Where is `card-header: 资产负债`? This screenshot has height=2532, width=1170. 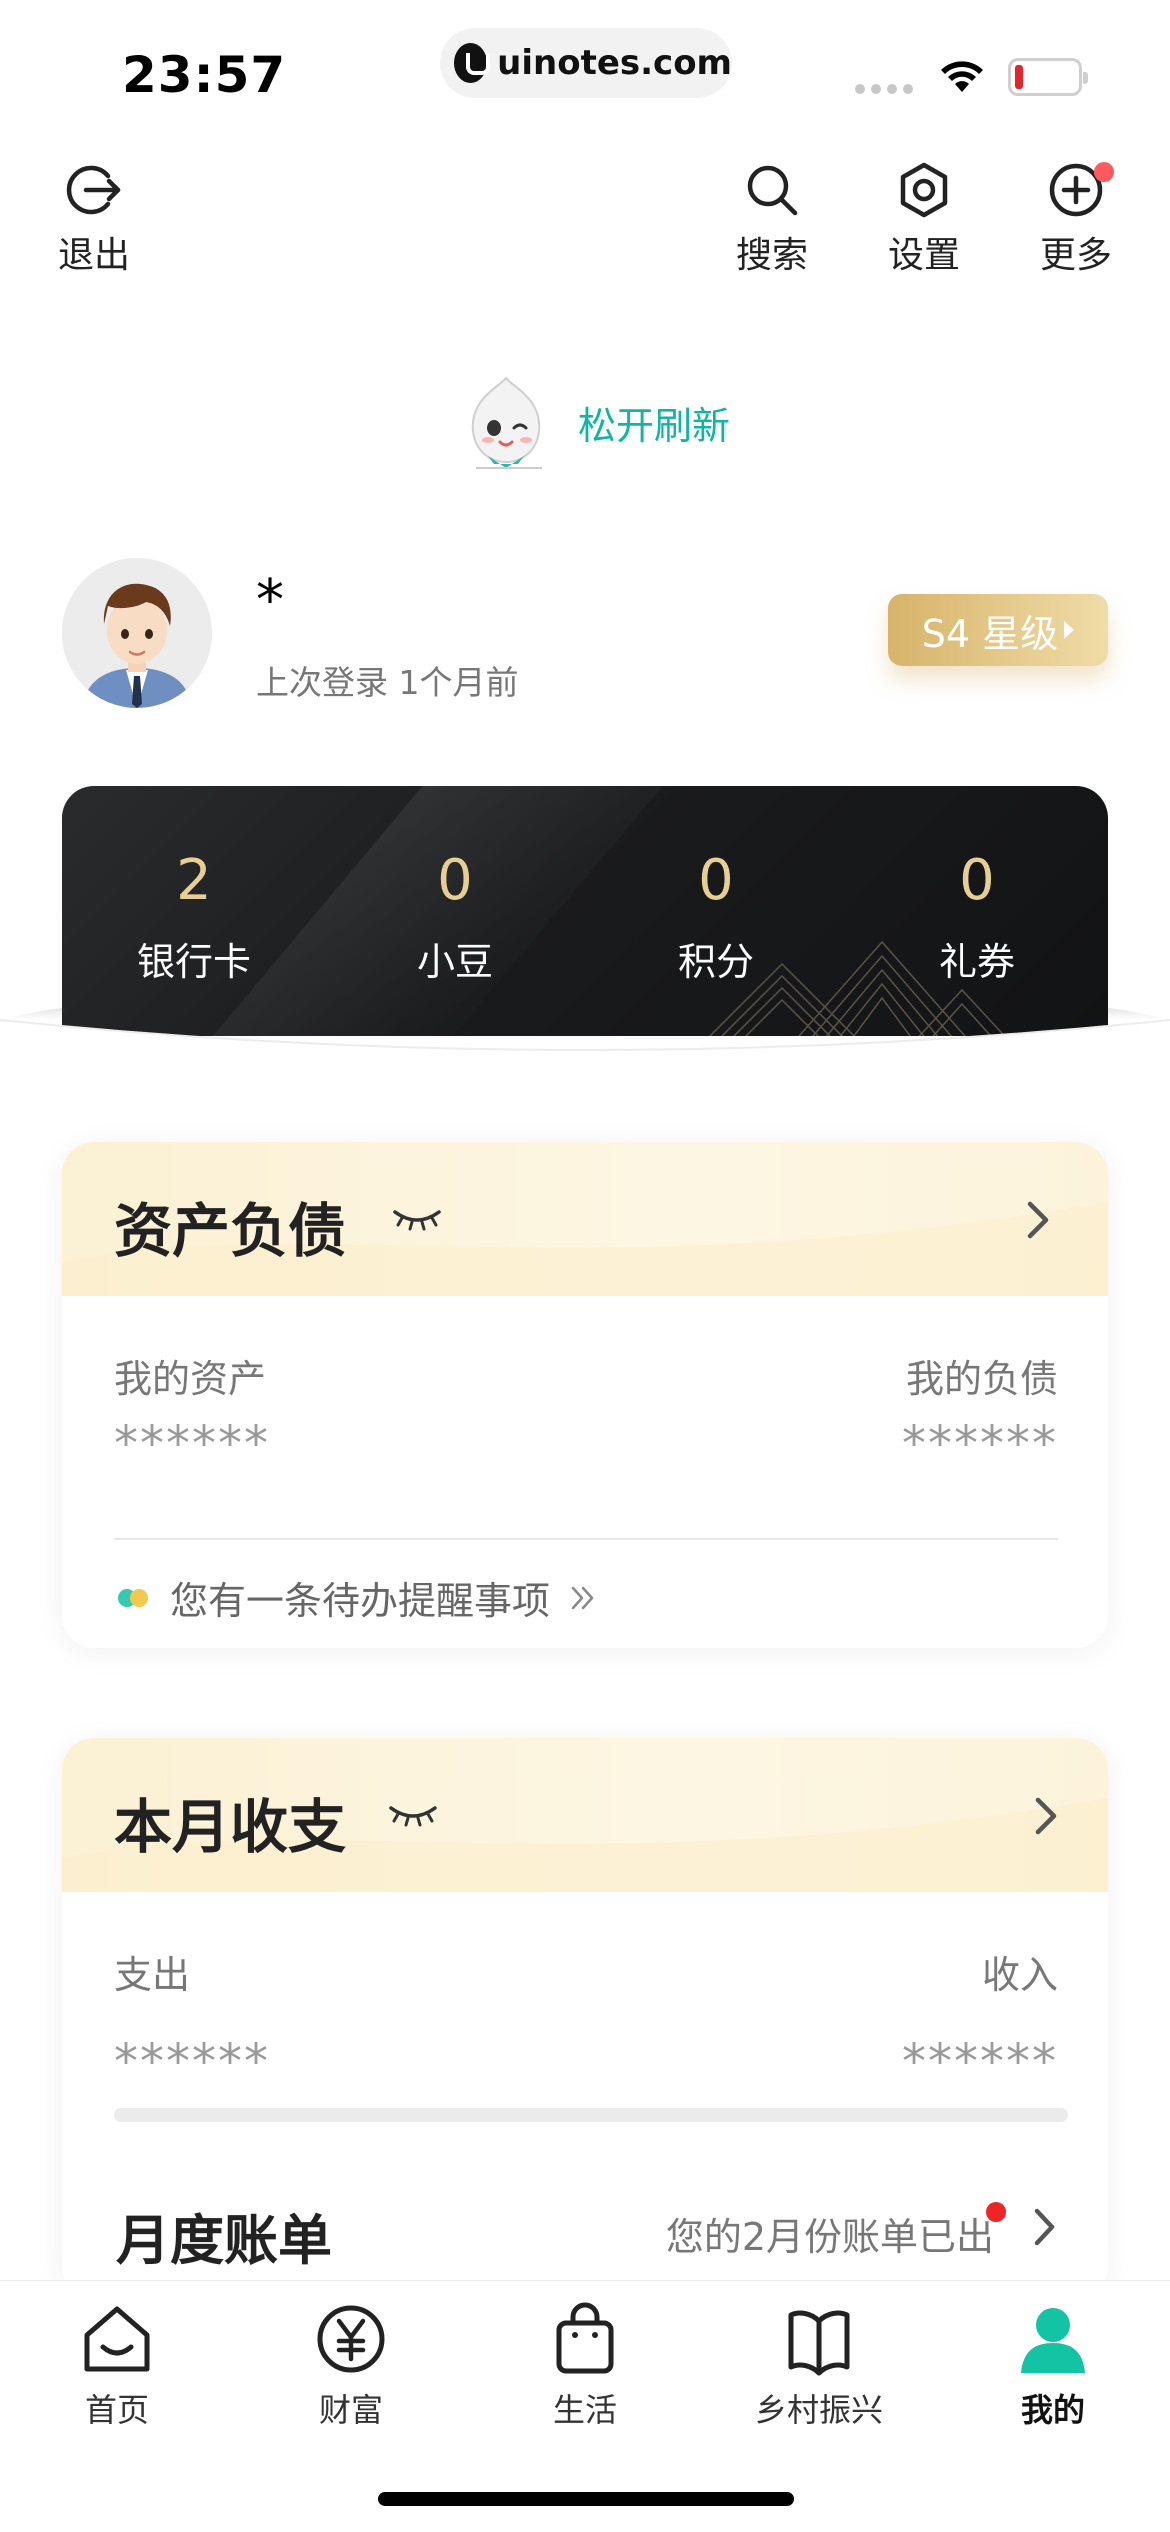 card-header: 资产负债 is located at coordinates (585, 1219).